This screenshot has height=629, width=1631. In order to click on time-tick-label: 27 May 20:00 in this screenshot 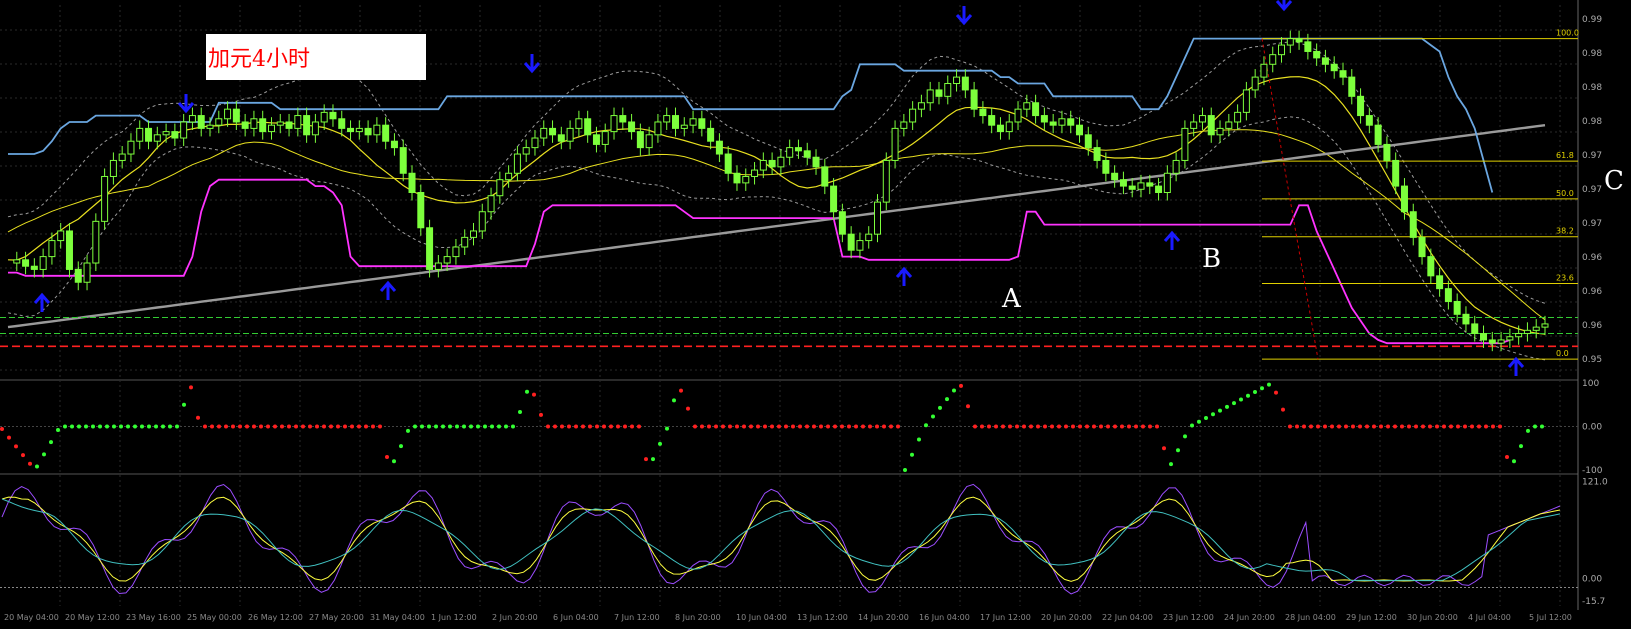, I will do `click(336, 617)`.